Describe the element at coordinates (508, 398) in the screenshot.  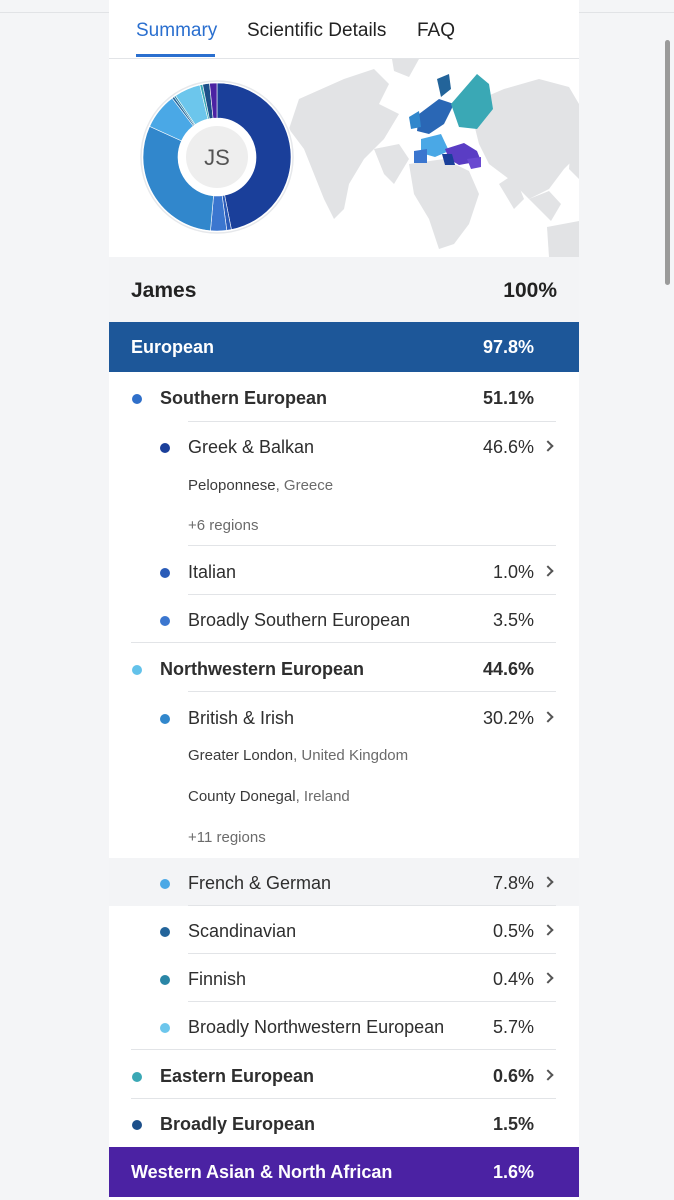
I see `southern-european-percent: 51.1%` at that location.